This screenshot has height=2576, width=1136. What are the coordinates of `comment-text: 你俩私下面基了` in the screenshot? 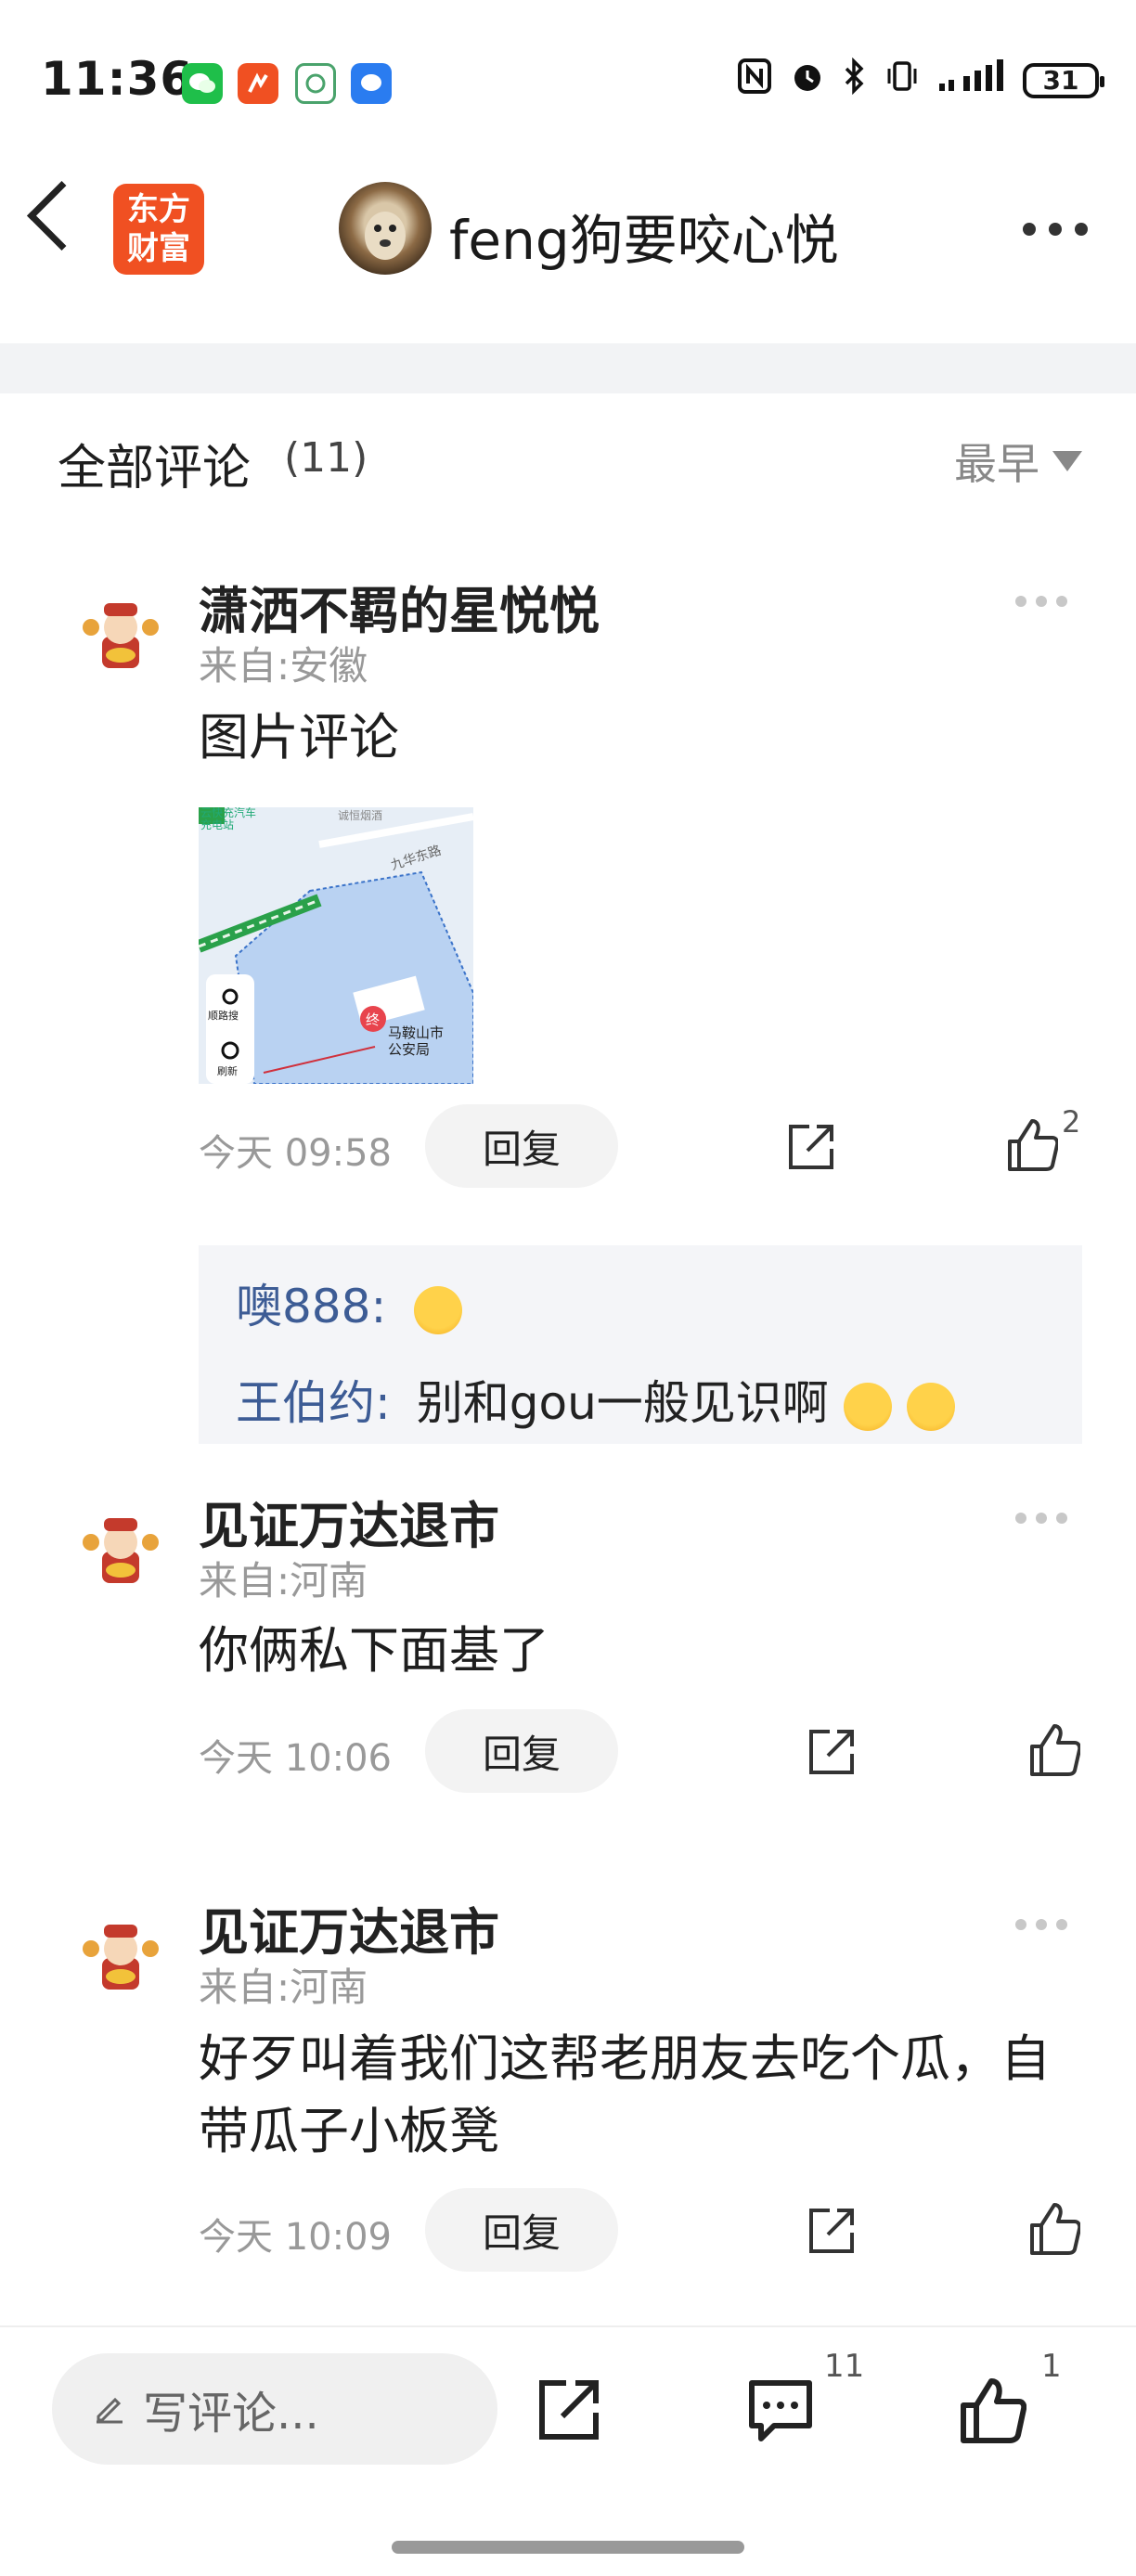 It's located at (374, 1651).